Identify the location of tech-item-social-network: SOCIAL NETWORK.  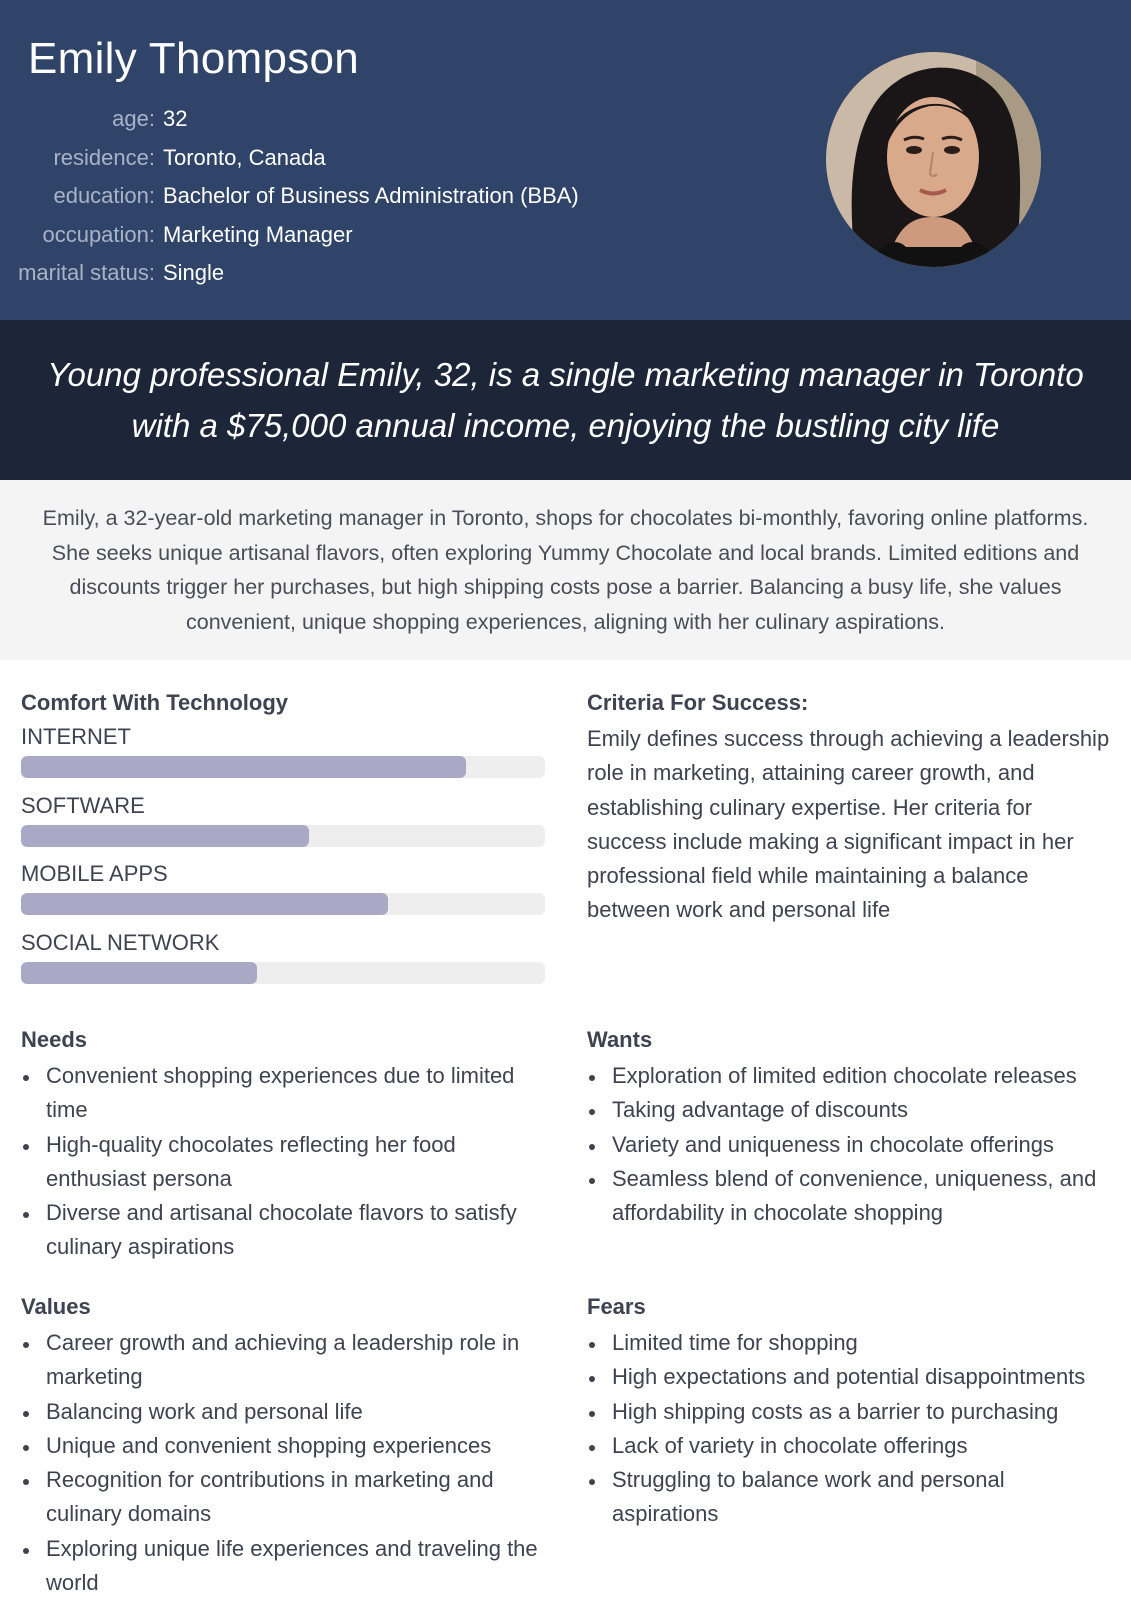
(283, 962).